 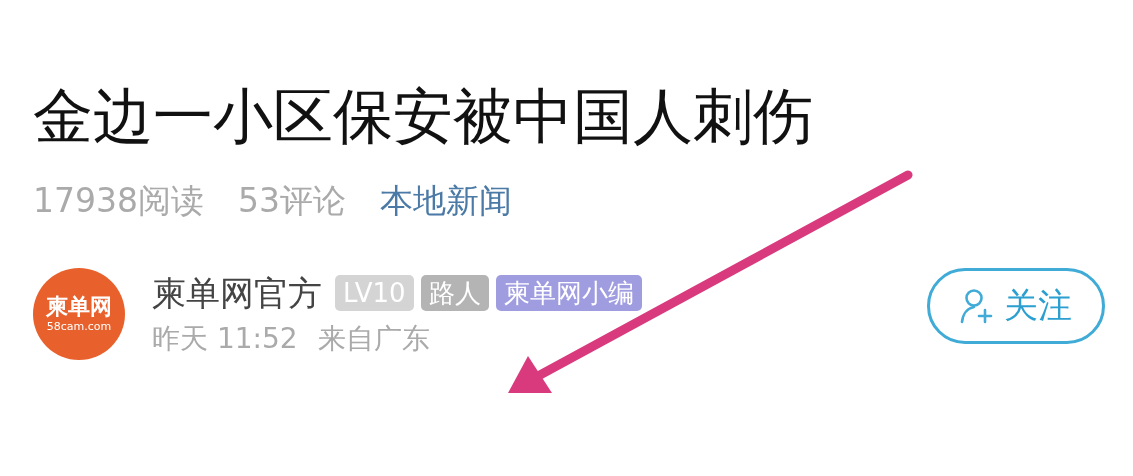 What do you see at coordinates (446, 201) in the screenshot?
I see `category-link: 本地新闻` at bounding box center [446, 201].